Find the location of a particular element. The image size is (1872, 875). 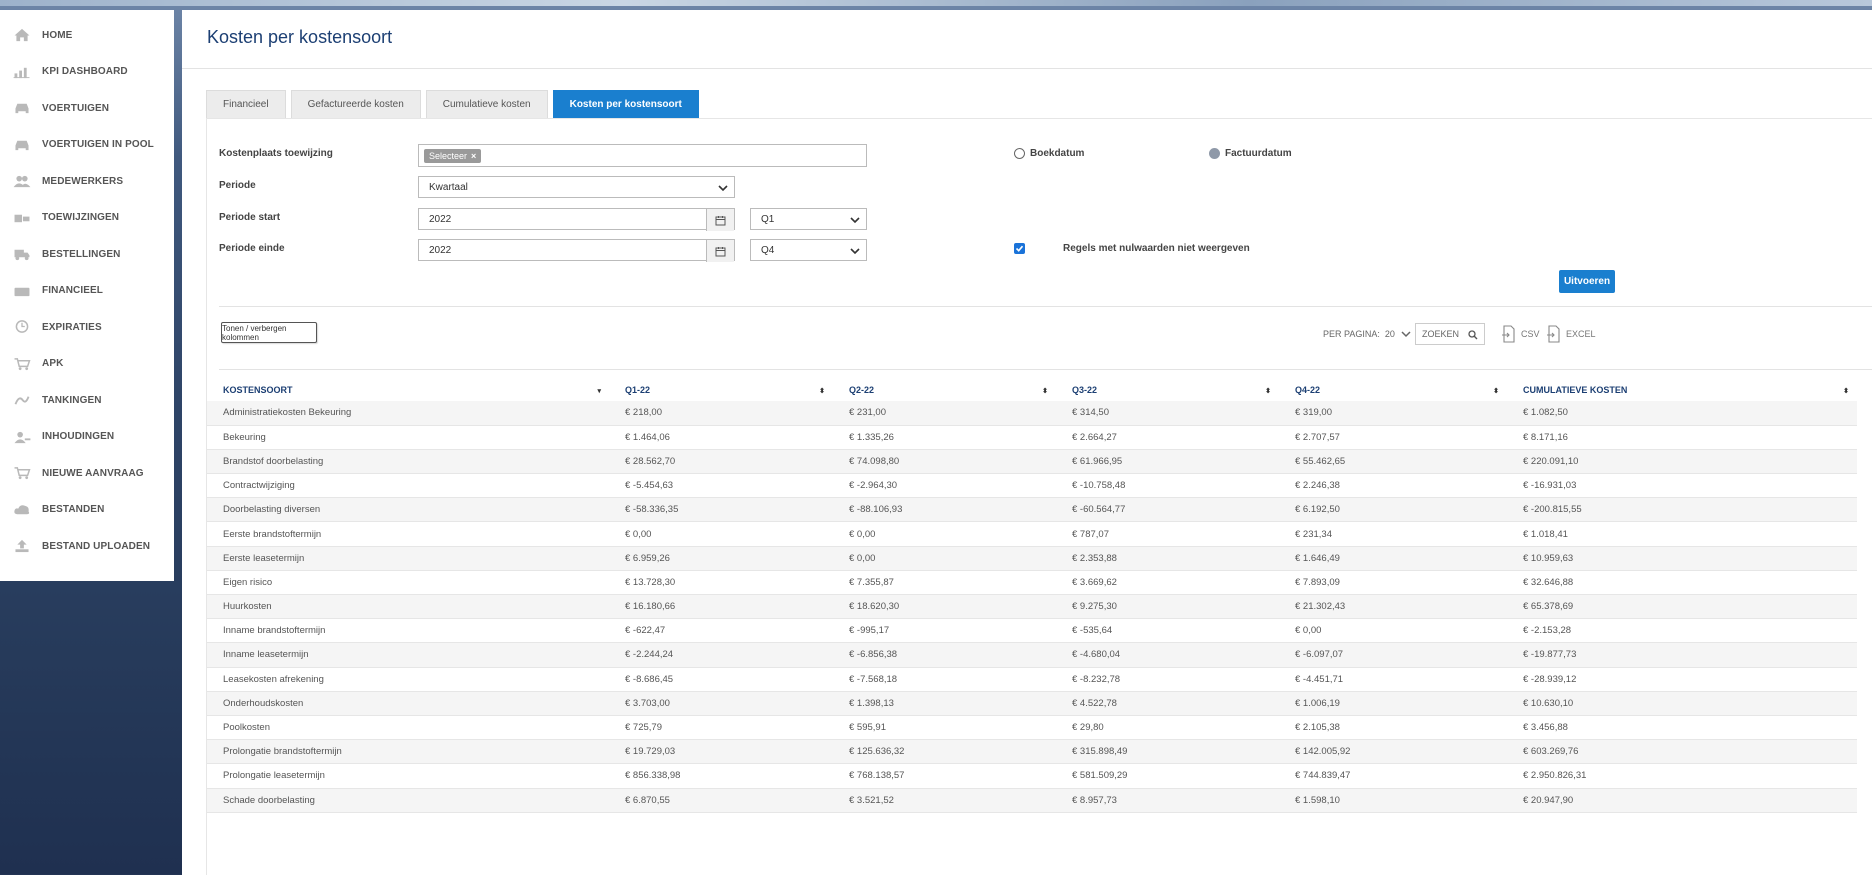

export-csv-button: CSV is located at coordinates (1520, 334).